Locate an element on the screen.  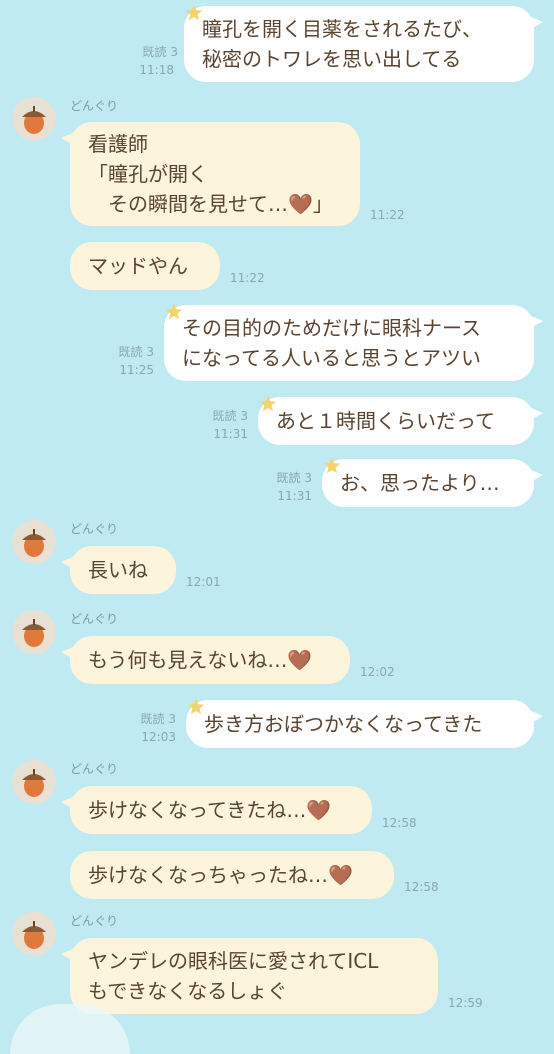
timestamp: 12:02 is located at coordinates (377, 672).